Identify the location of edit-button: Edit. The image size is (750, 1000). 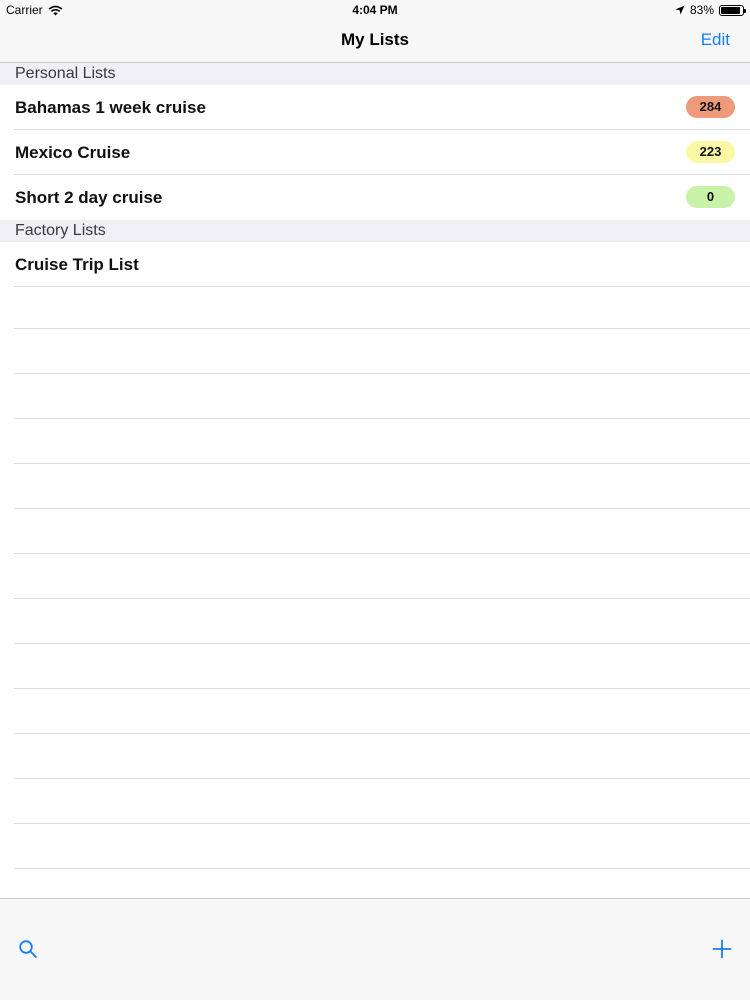
(715, 40).